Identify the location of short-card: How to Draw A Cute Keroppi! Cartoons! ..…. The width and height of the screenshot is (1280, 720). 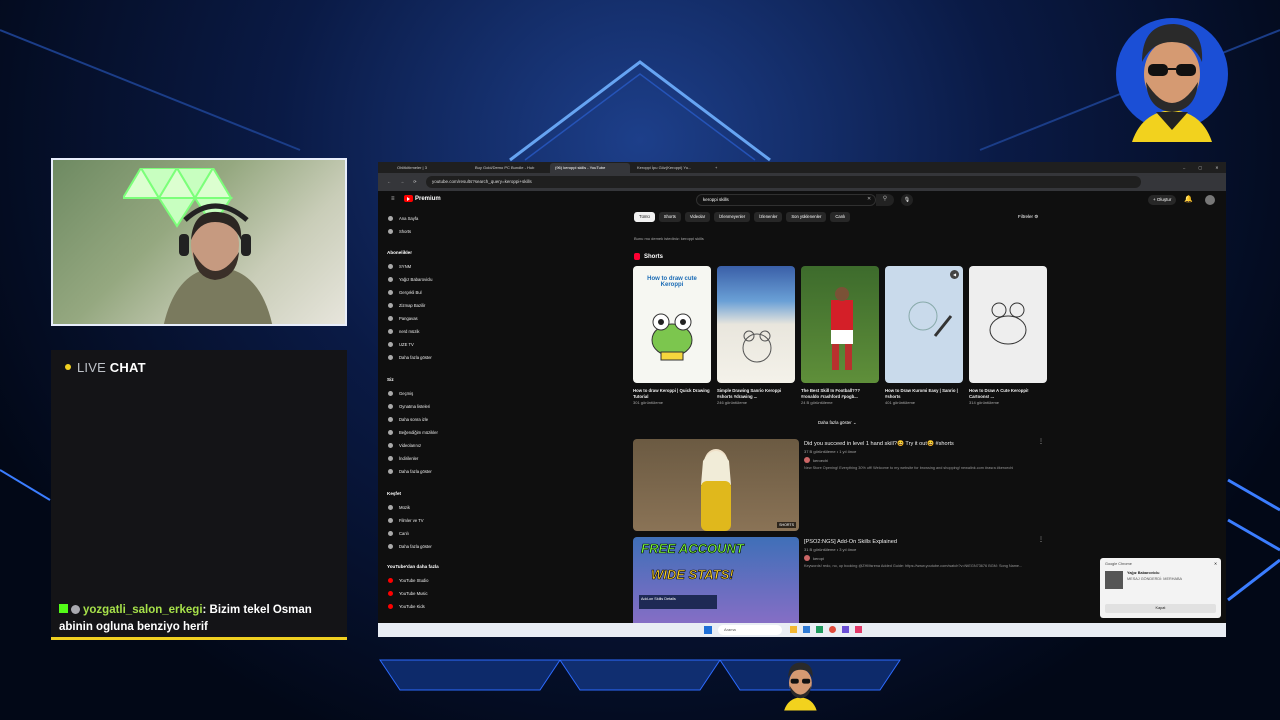
(1008, 335).